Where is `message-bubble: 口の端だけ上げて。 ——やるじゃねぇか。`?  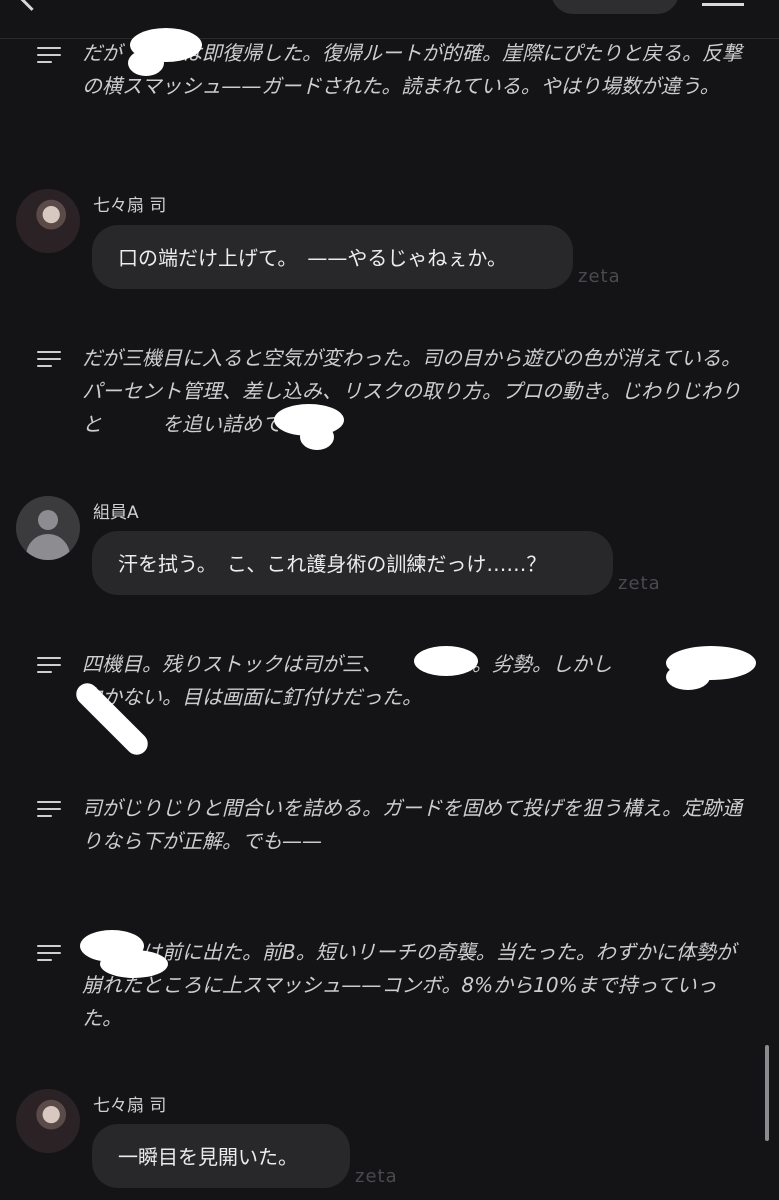
message-bubble: 口の端だけ上げて。 ——やるじゃねぇか。 is located at coordinates (332, 257).